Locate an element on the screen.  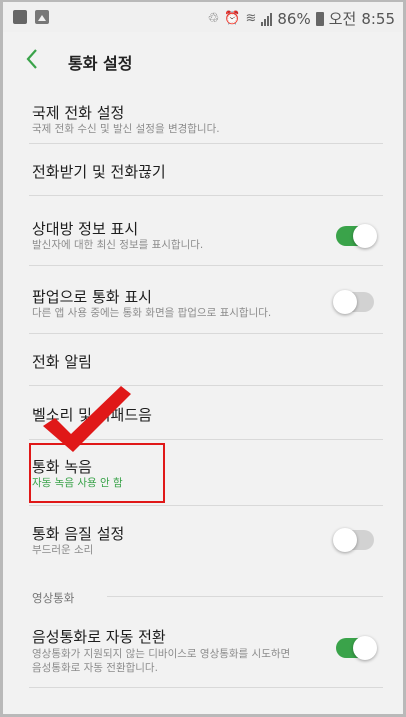
row-subtitle-line1: 영상통화가 지원되지 않는 디바이스로 영상통화를 시도하면 is located at coordinates (161, 654).